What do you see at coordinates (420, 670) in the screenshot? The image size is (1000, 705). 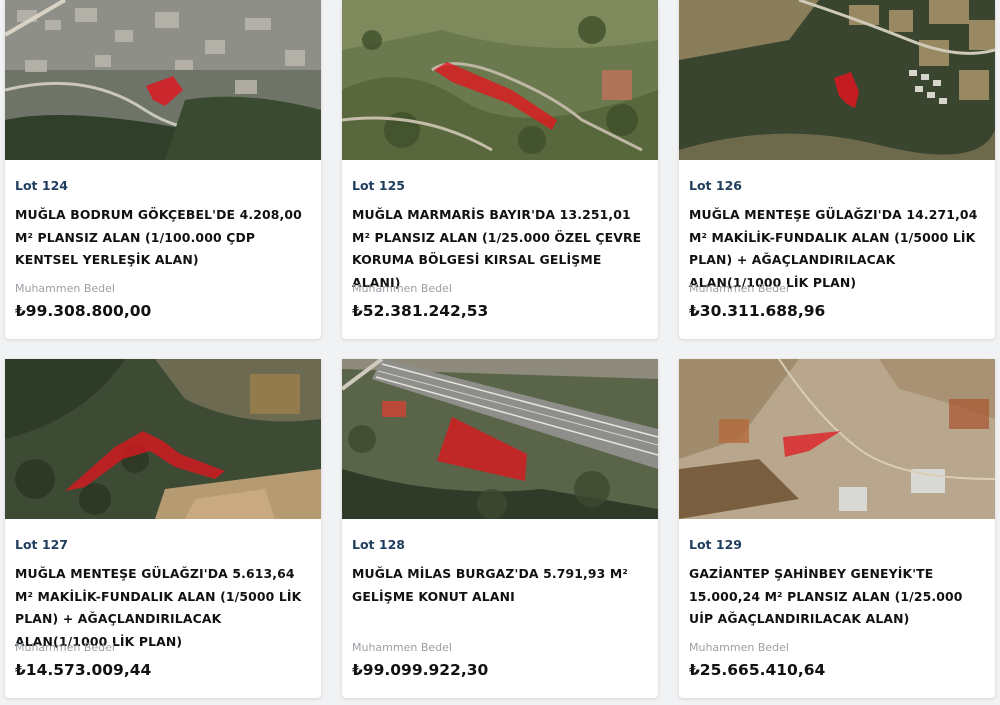 I see `lot-price: ₺99.099.922,30` at bounding box center [420, 670].